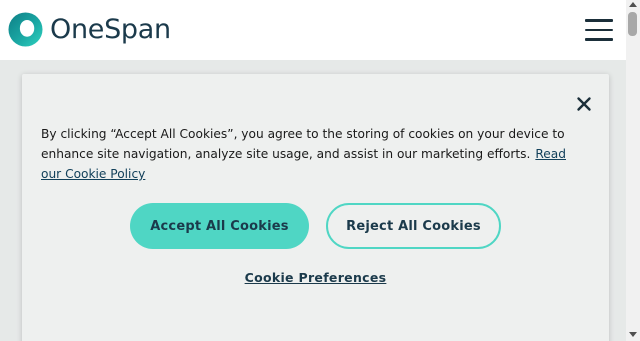  Describe the element at coordinates (599, 39) in the screenshot. I see `menu-bar-bottom` at that location.